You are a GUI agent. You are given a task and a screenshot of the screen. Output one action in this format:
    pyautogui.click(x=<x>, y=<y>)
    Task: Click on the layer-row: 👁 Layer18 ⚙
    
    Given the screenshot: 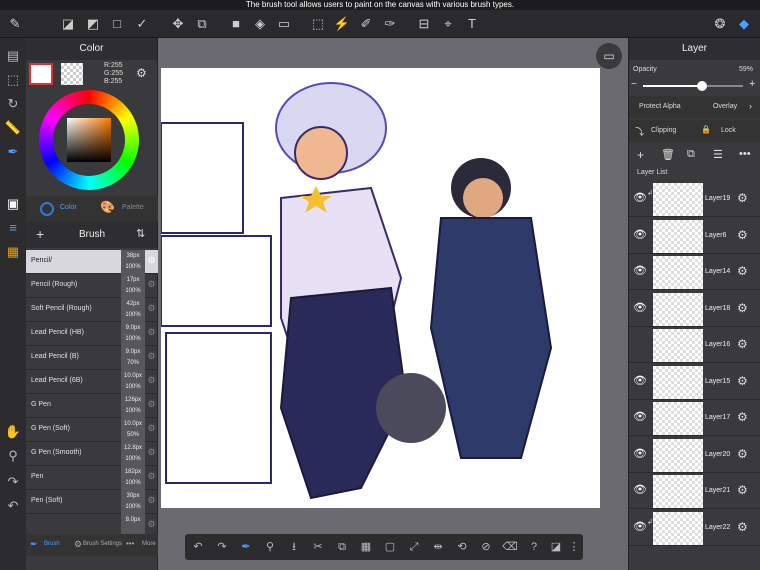 What is the action you would take?
    pyautogui.click(x=694, y=309)
    